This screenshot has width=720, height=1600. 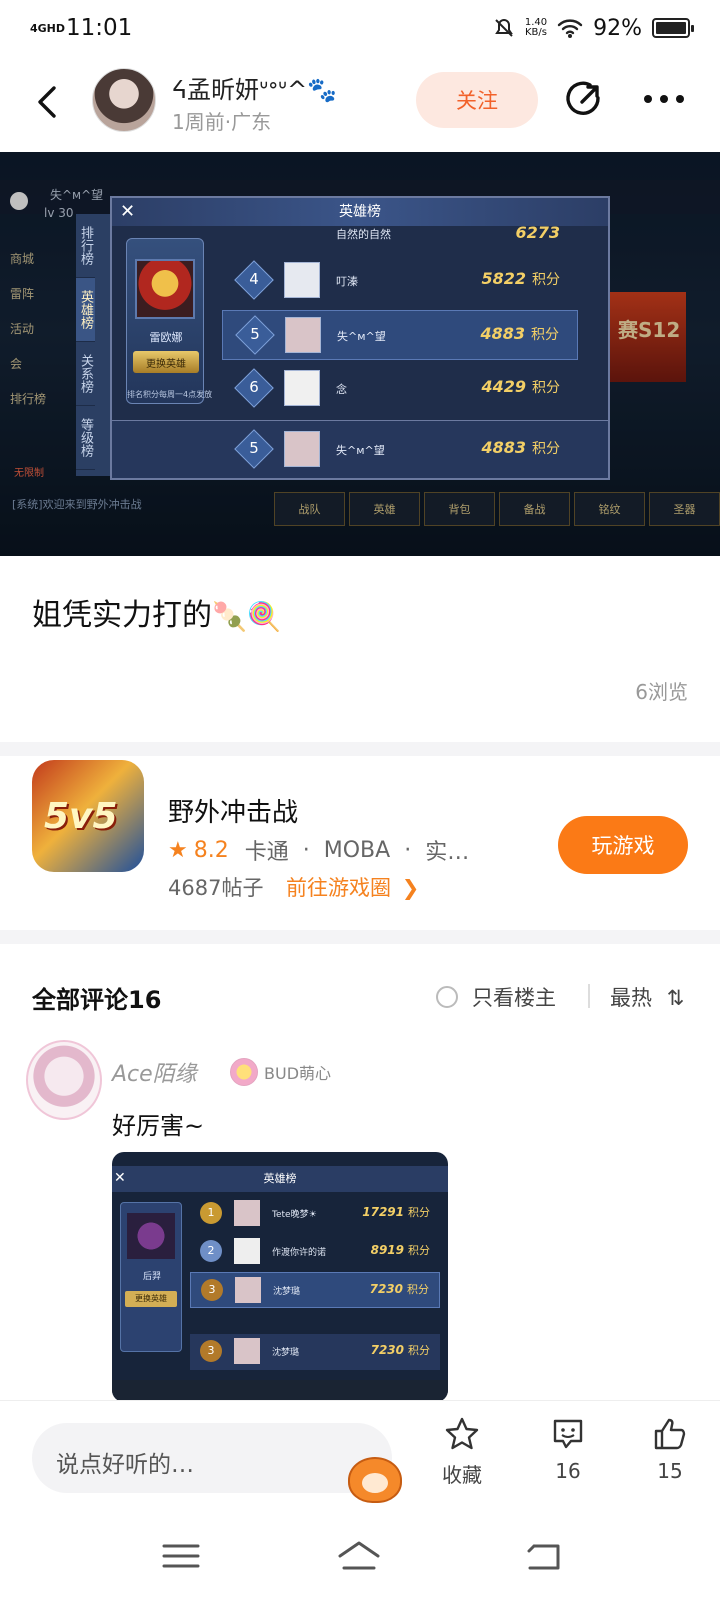 What do you see at coordinates (48, 102) in the screenshot?
I see `back-arrow-icon` at bounding box center [48, 102].